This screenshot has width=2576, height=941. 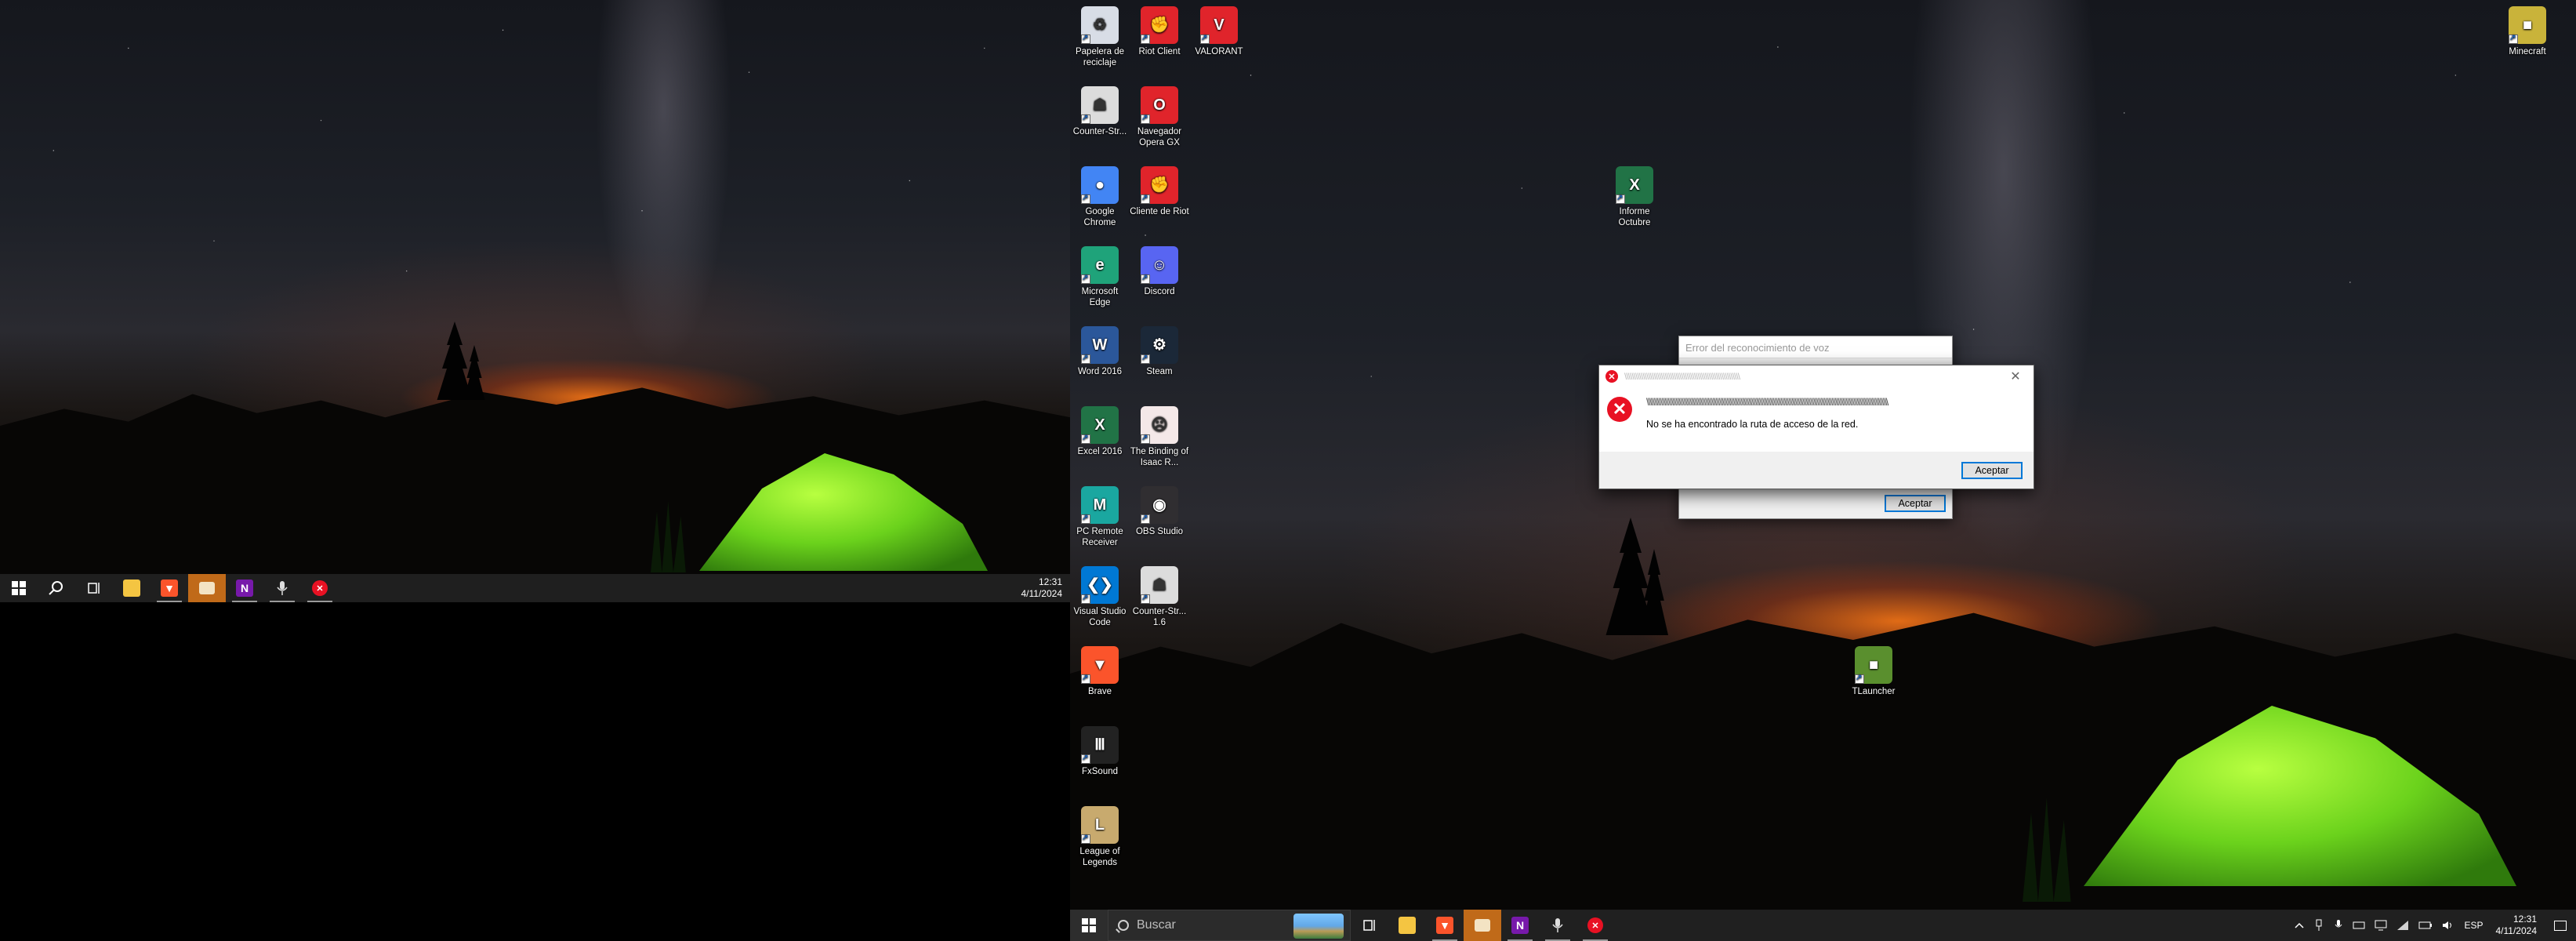 I want to click on desktop-icon: ▼ Brave, so click(x=1100, y=670).